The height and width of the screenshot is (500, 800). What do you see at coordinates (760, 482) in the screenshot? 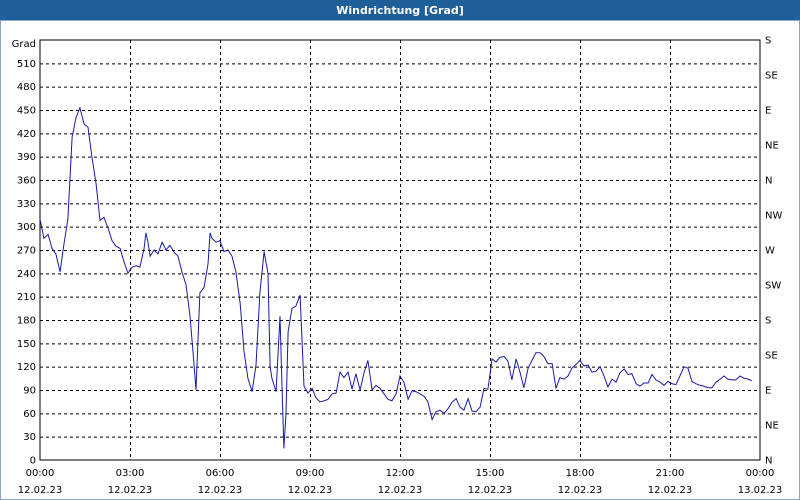
I see `x-tick: 00:00 13.02.23` at bounding box center [760, 482].